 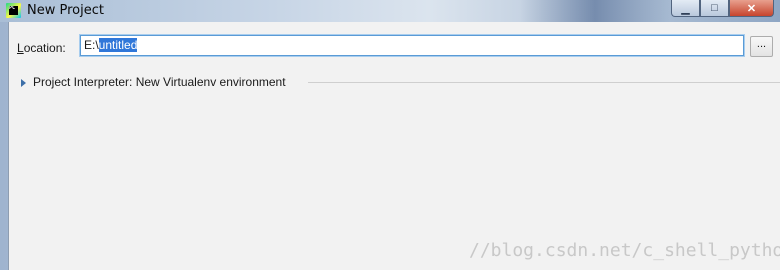 I want to click on window-title: New Project, so click(x=65, y=10).